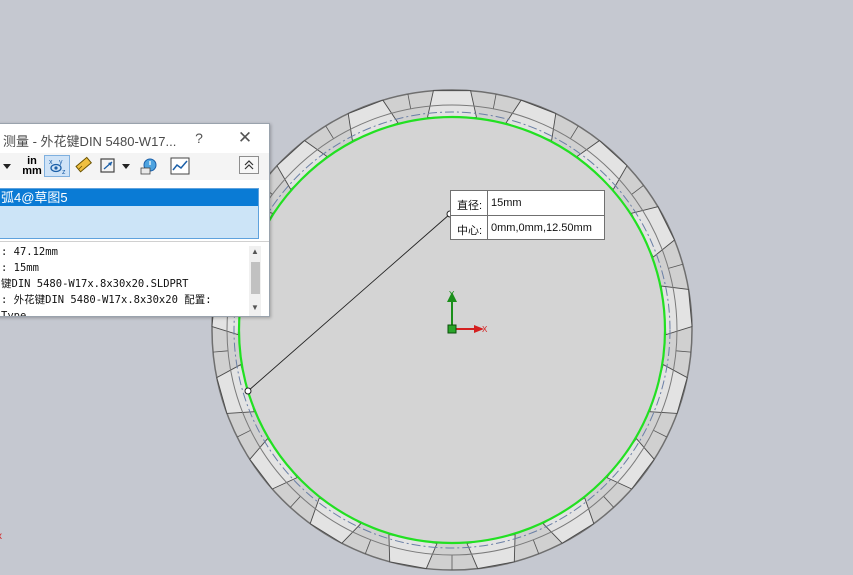 Image resolution: width=853 pixels, height=575 pixels. Describe the element at coordinates (452, 294) in the screenshot. I see `triad-y-label: Y` at that location.